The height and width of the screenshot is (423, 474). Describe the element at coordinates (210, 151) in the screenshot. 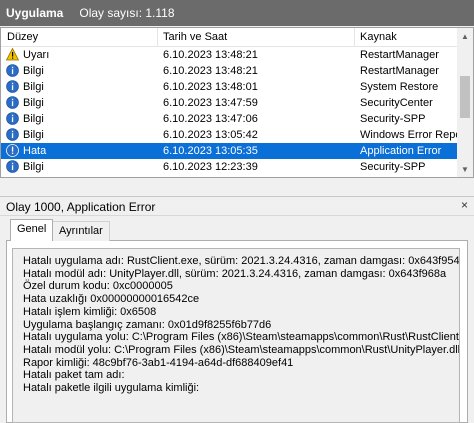

I see `event-date: 6.10.2023 13:05:35` at that location.